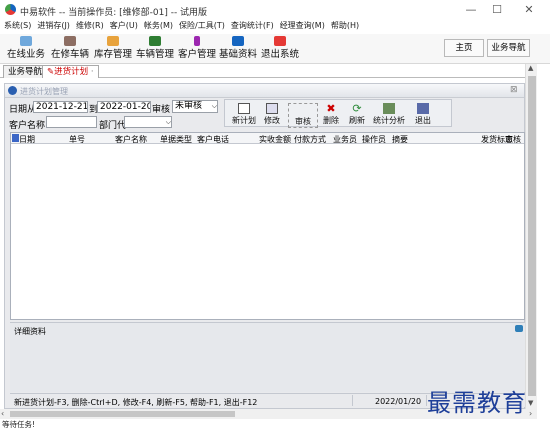 The height and width of the screenshot is (428, 550). What do you see at coordinates (262, 71) in the screenshot?
I see `tab-strip: 业务导航 ✎进货计划 ·` at bounding box center [262, 71].